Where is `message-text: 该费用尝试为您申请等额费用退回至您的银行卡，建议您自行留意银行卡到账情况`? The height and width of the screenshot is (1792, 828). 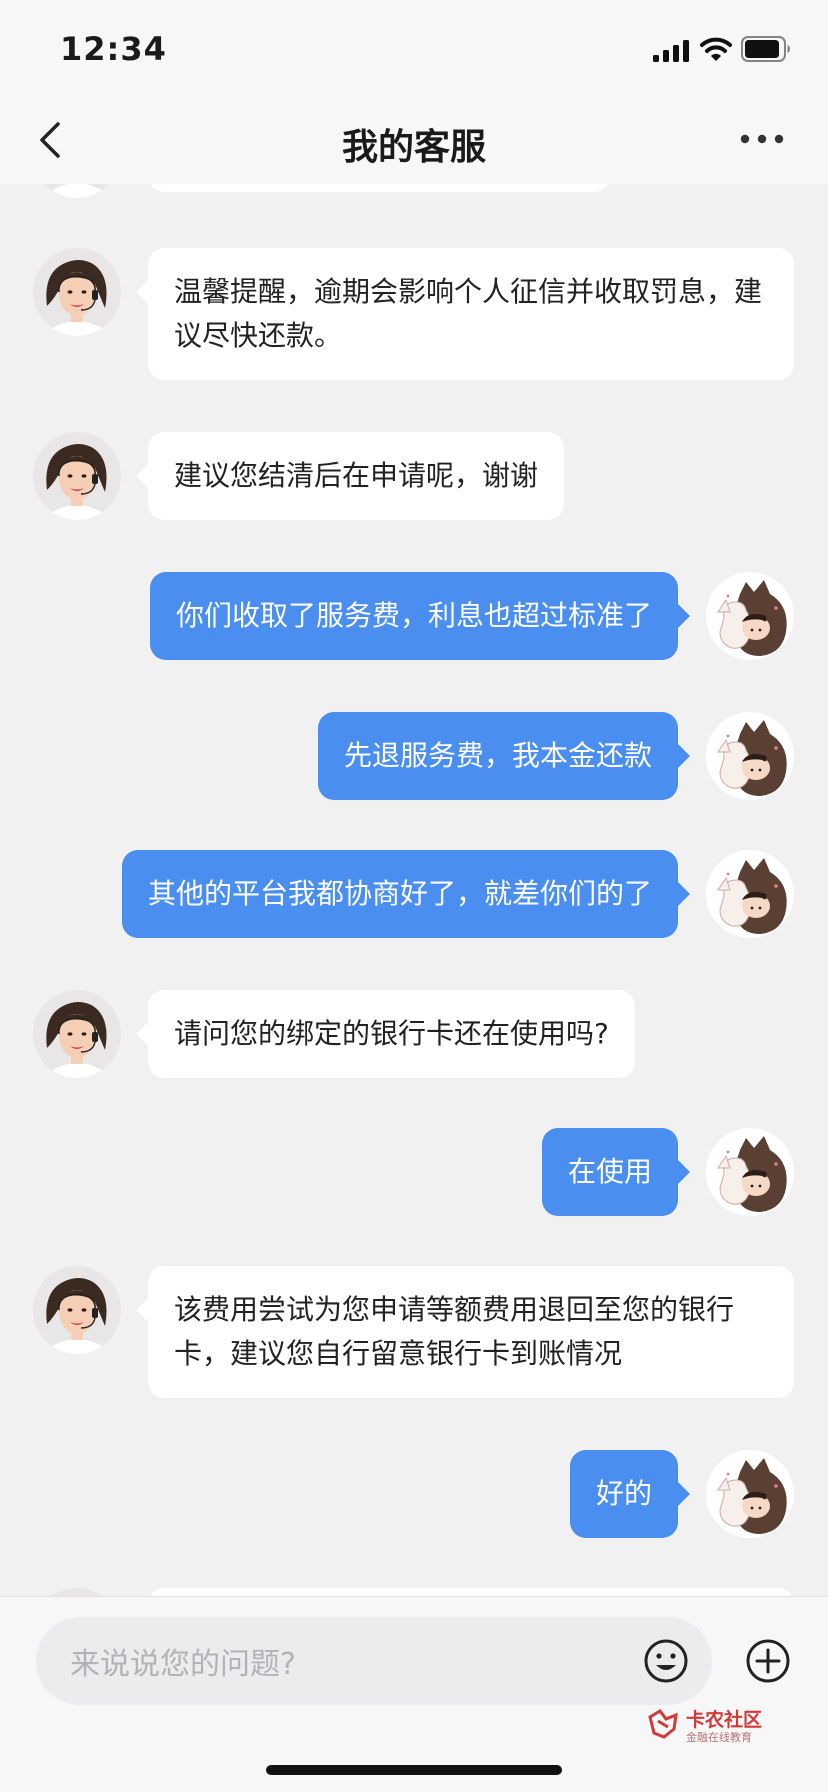 message-text: 该费用尝试为您申请等额费用退回至您的银行卡，建议您自行留意银行卡到账情况 is located at coordinates (454, 1331).